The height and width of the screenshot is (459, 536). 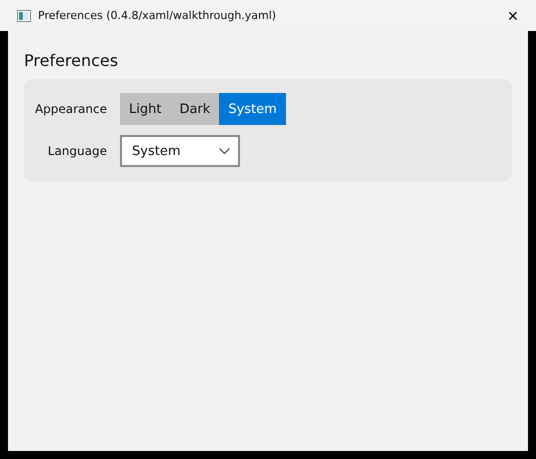 What do you see at coordinates (224, 151) in the screenshot?
I see `chevron-down-icon` at bounding box center [224, 151].